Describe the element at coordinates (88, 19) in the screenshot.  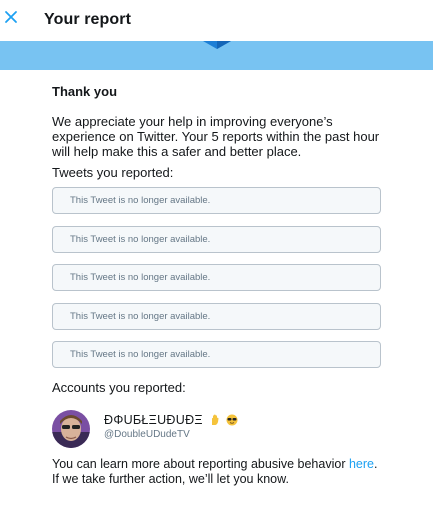
I see `page-title: Your report` at that location.